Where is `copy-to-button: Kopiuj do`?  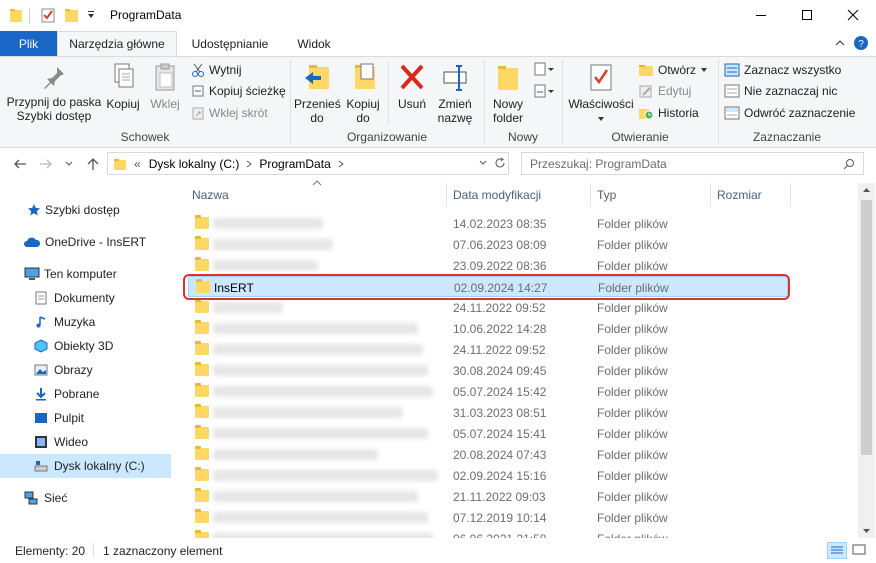 copy-to-button: Kopiuj do is located at coordinates (363, 93).